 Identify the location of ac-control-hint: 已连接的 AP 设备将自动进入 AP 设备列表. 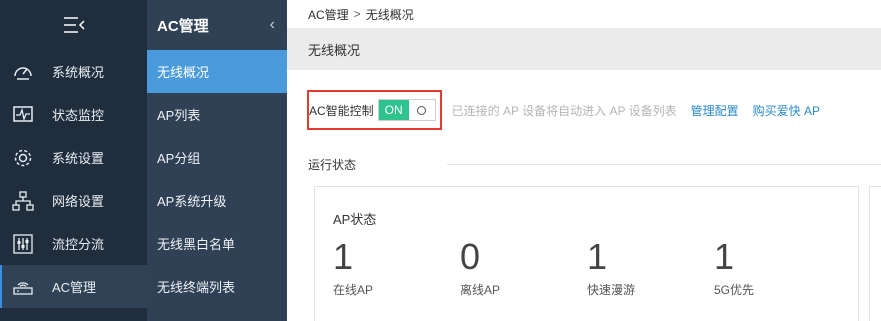
(564, 110).